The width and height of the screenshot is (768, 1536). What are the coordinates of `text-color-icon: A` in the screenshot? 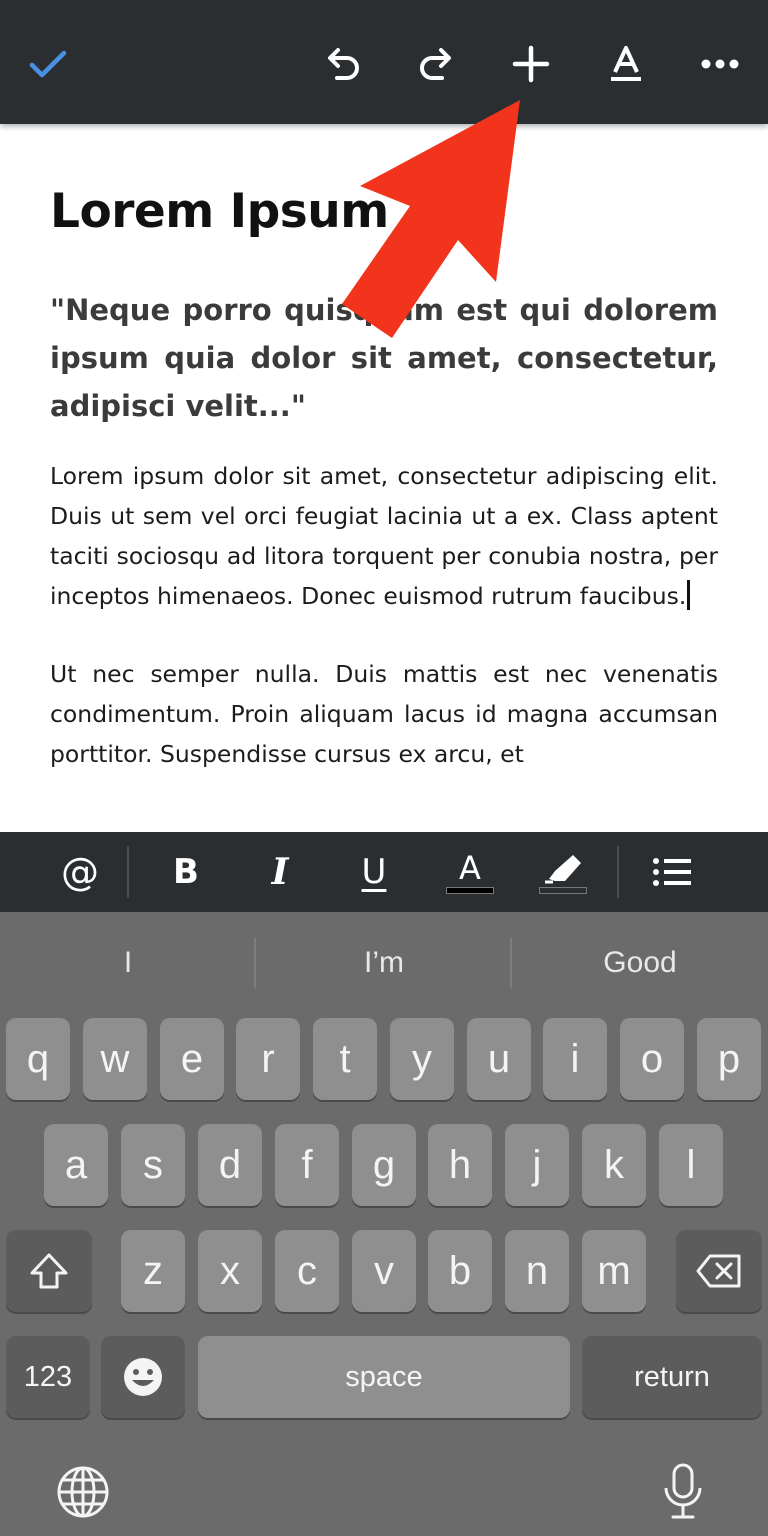 It's located at (470, 872).